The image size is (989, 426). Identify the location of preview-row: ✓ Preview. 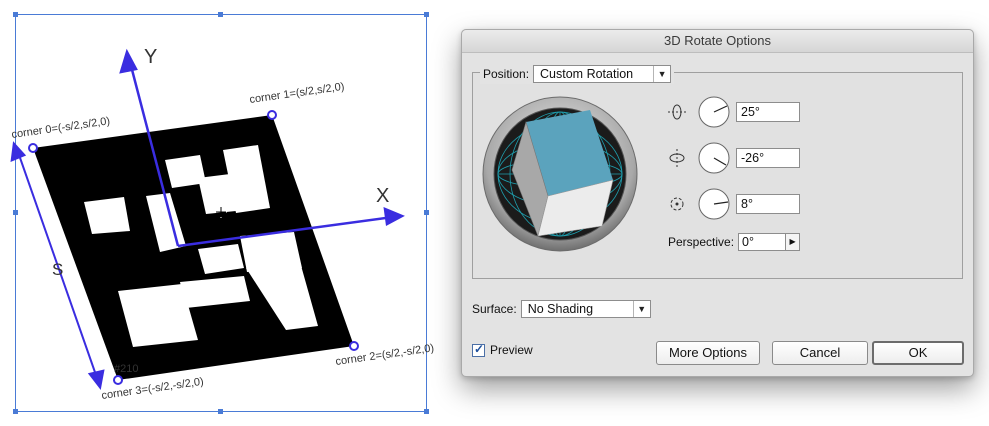
(502, 349).